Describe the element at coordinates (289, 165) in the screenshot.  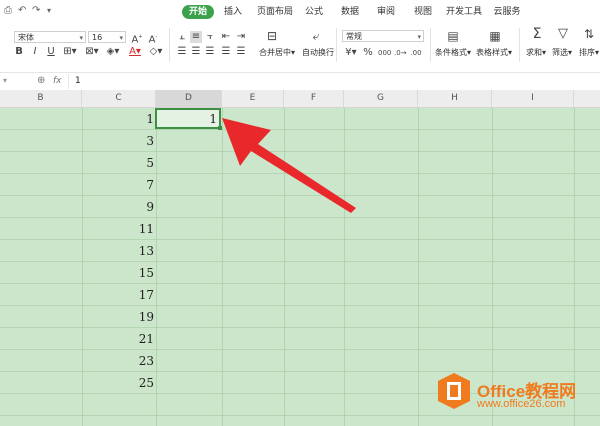
I see `annotation-arrow-icon` at that location.